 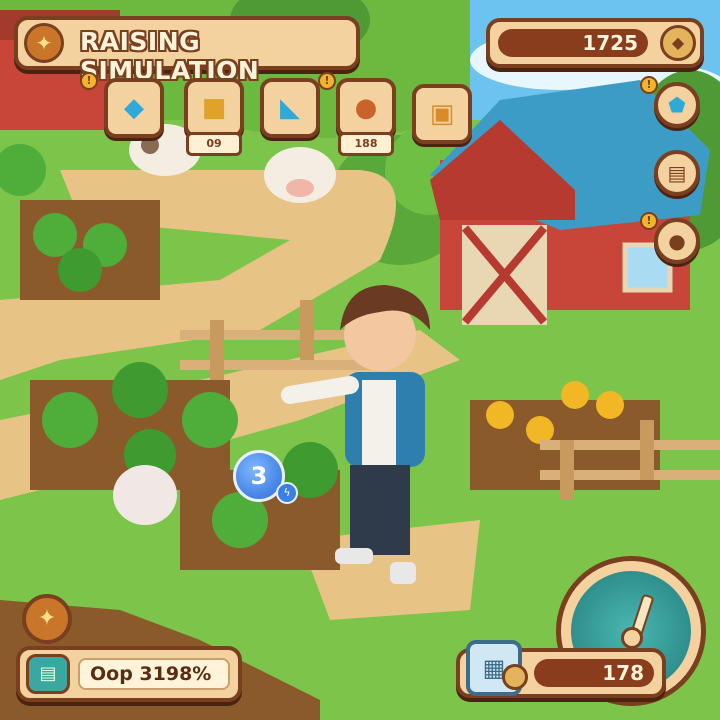 I want to click on gauge-hub, so click(x=632, y=638).